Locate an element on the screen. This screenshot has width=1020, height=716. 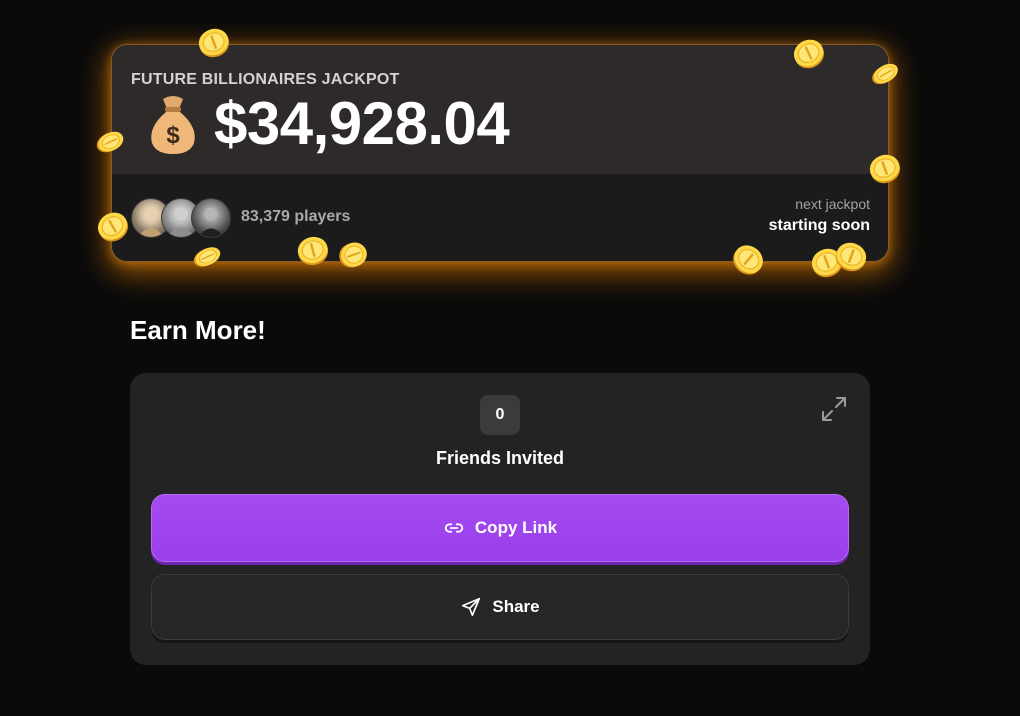
money-bag-icon: $ is located at coordinates (173, 125).